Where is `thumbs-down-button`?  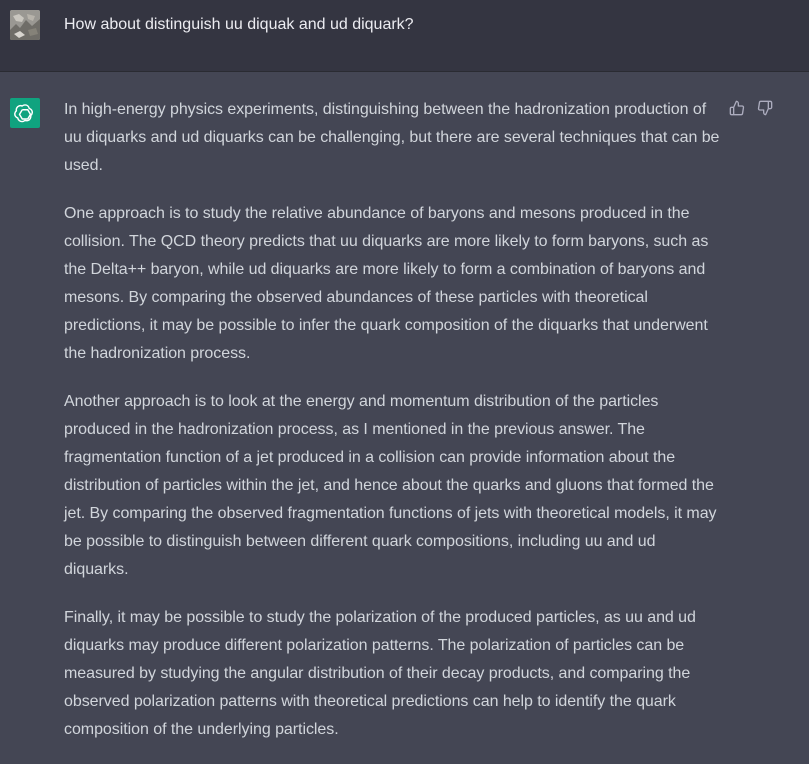 thumbs-down-button is located at coordinates (765, 108).